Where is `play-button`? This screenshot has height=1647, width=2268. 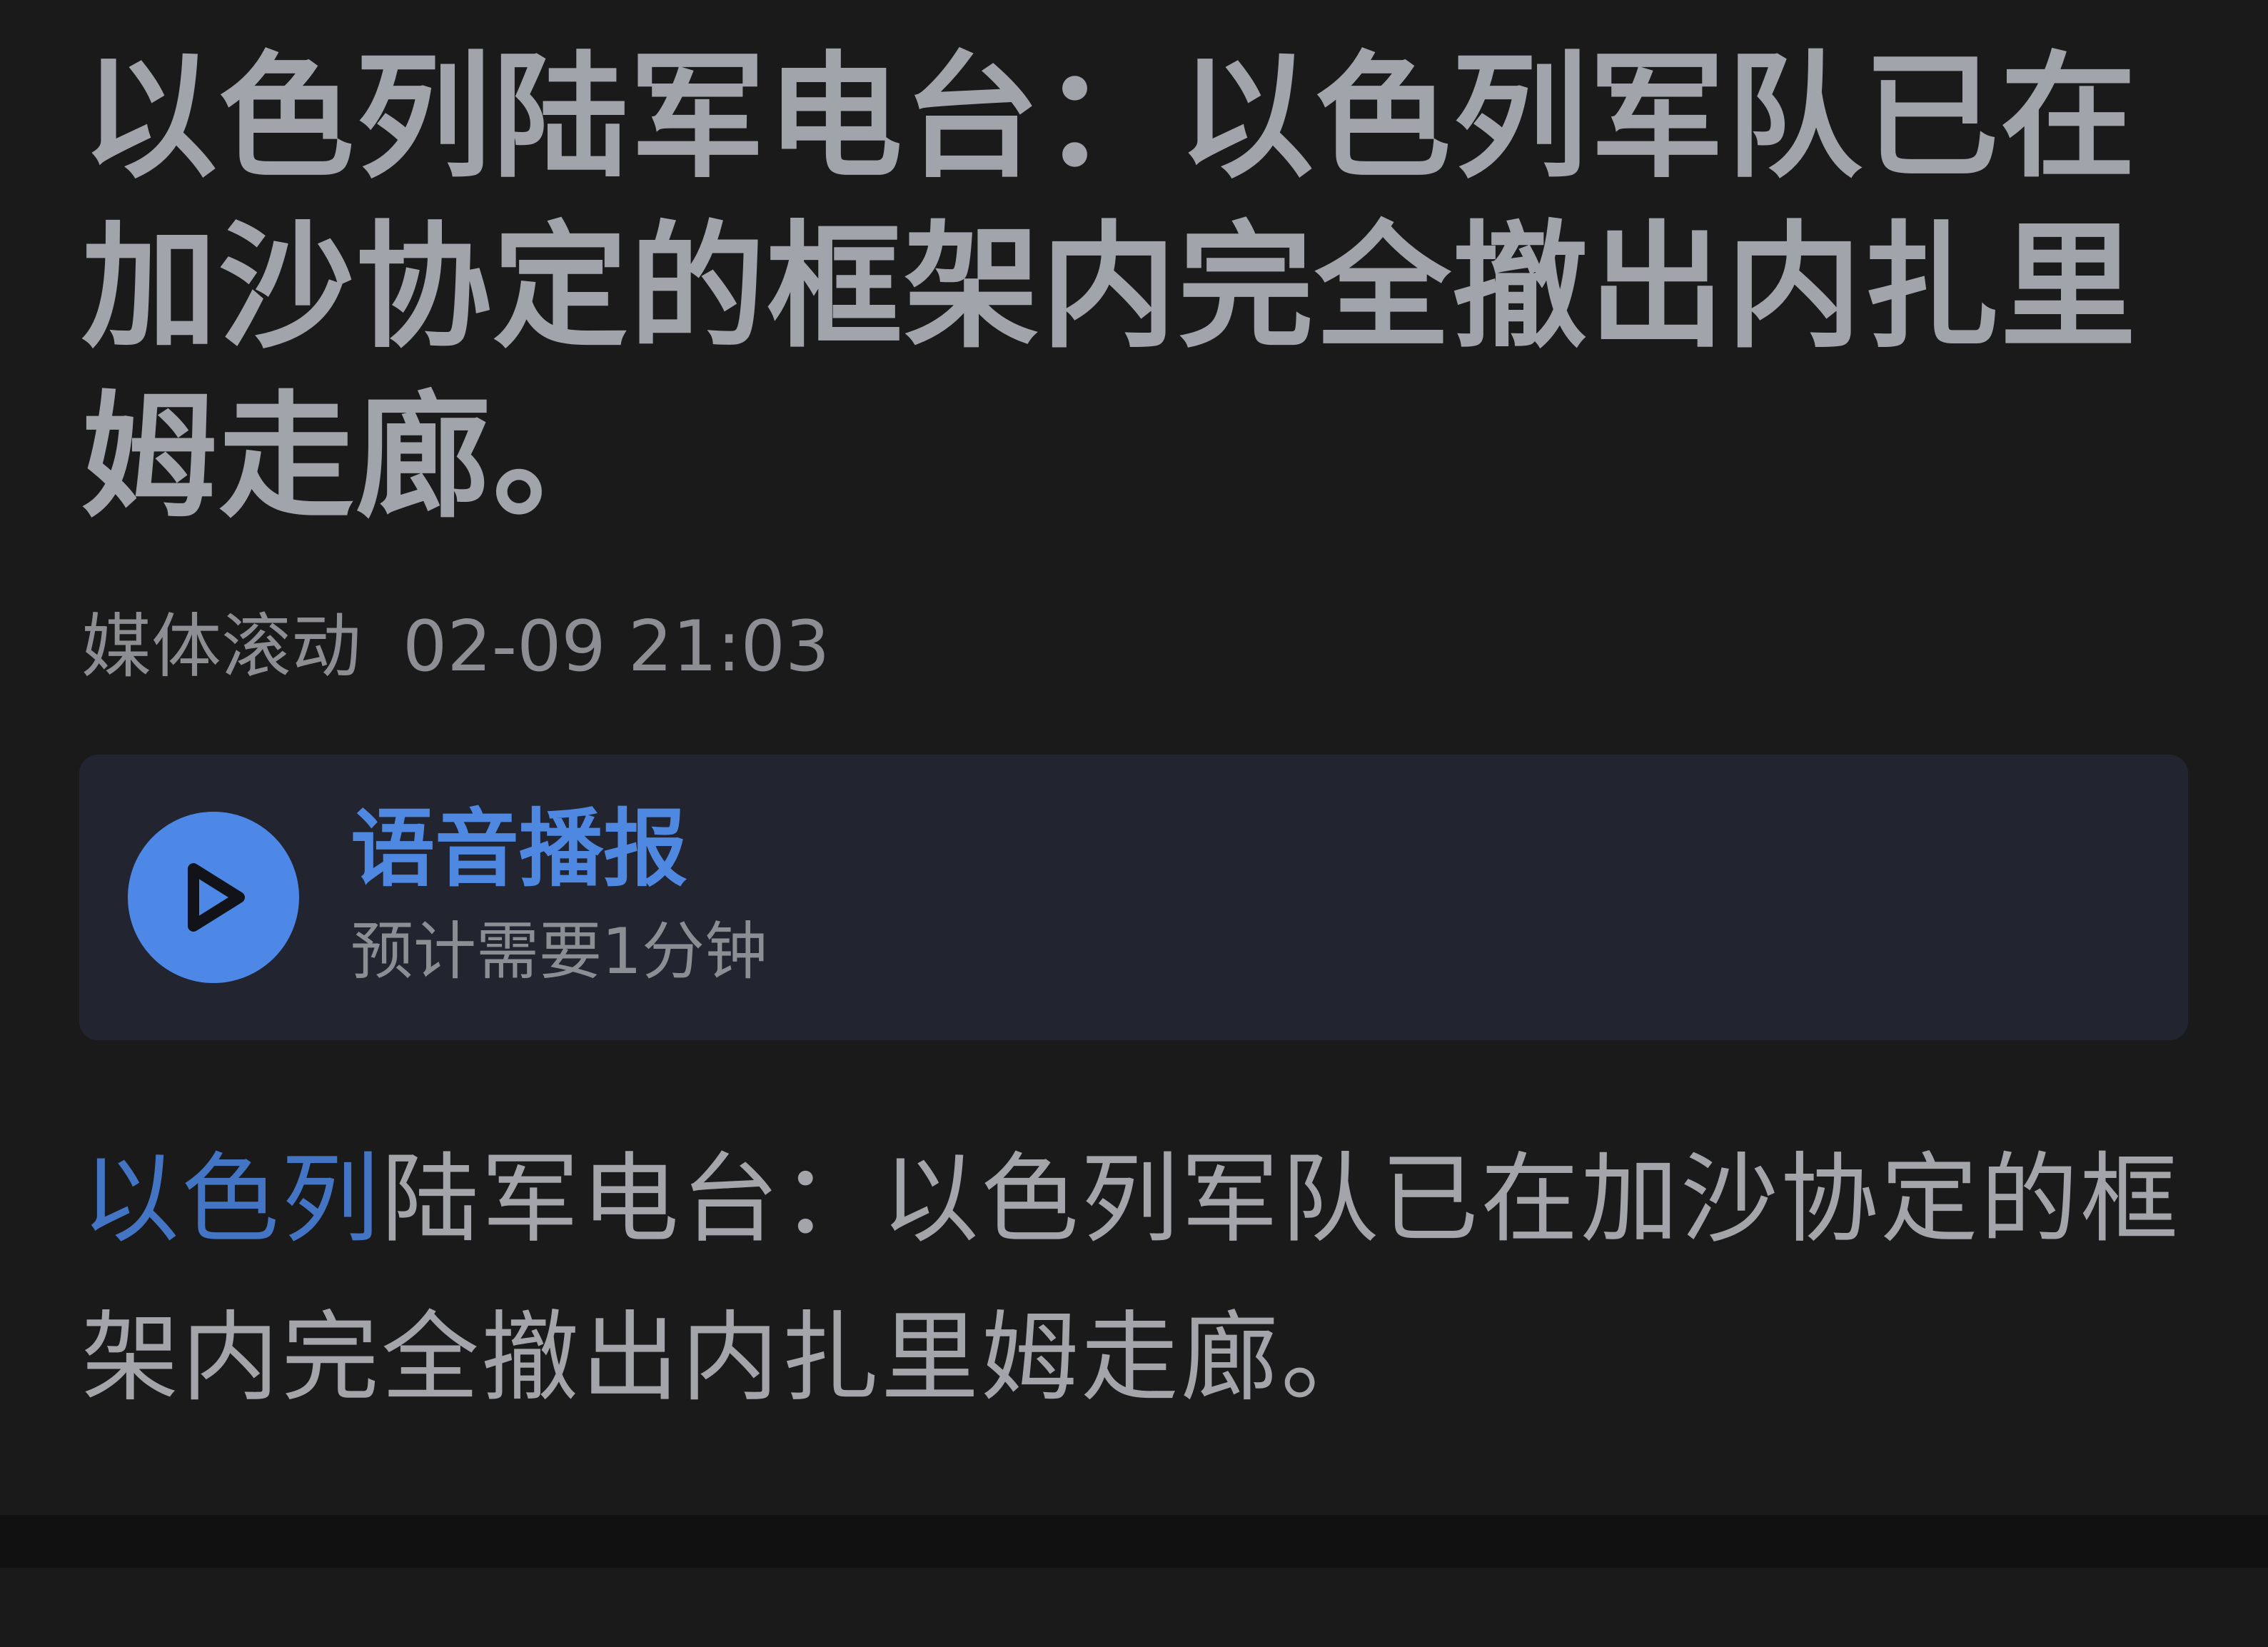
play-button is located at coordinates (213, 897).